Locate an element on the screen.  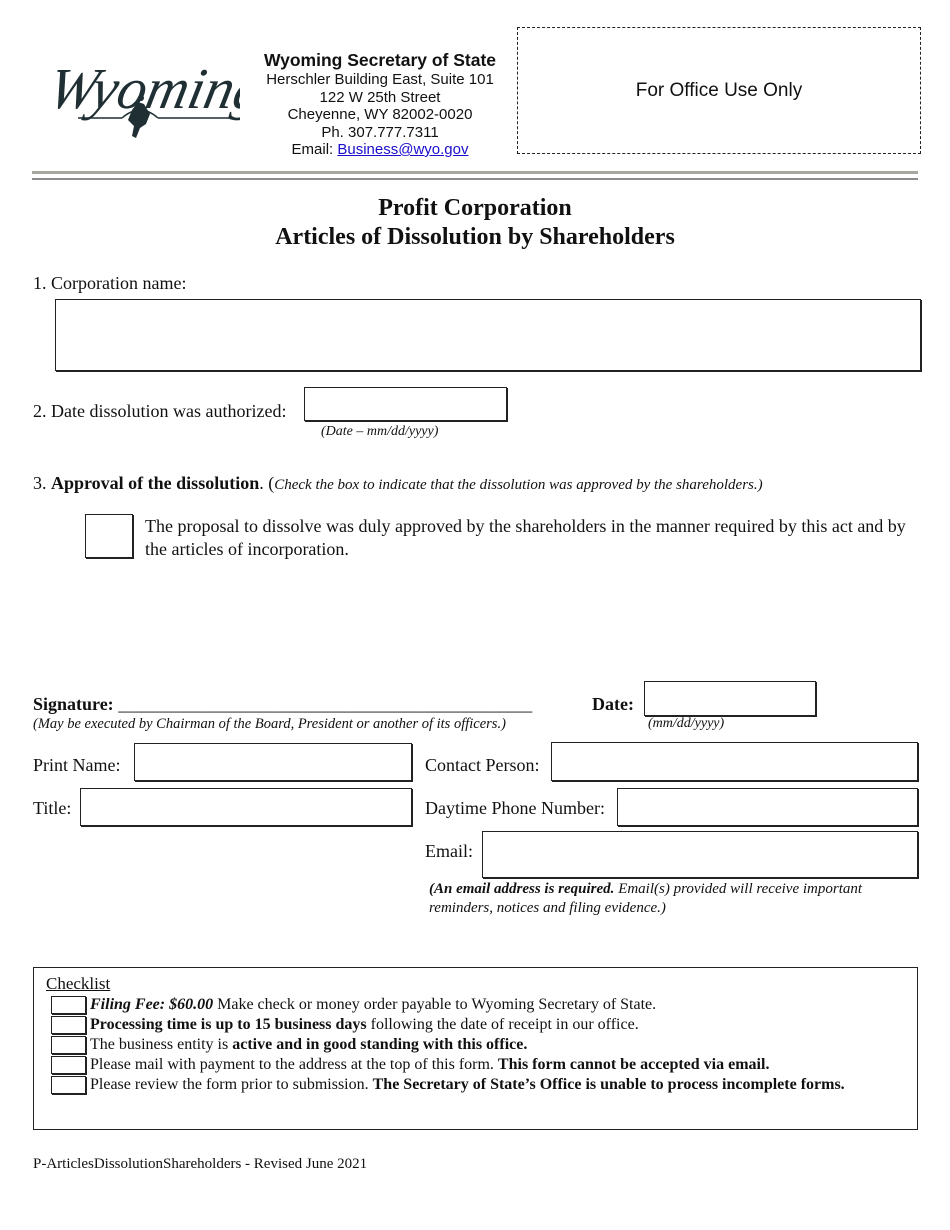
date-authorized-label: 2. Date dissolution was authorized: is located at coordinates (160, 411).